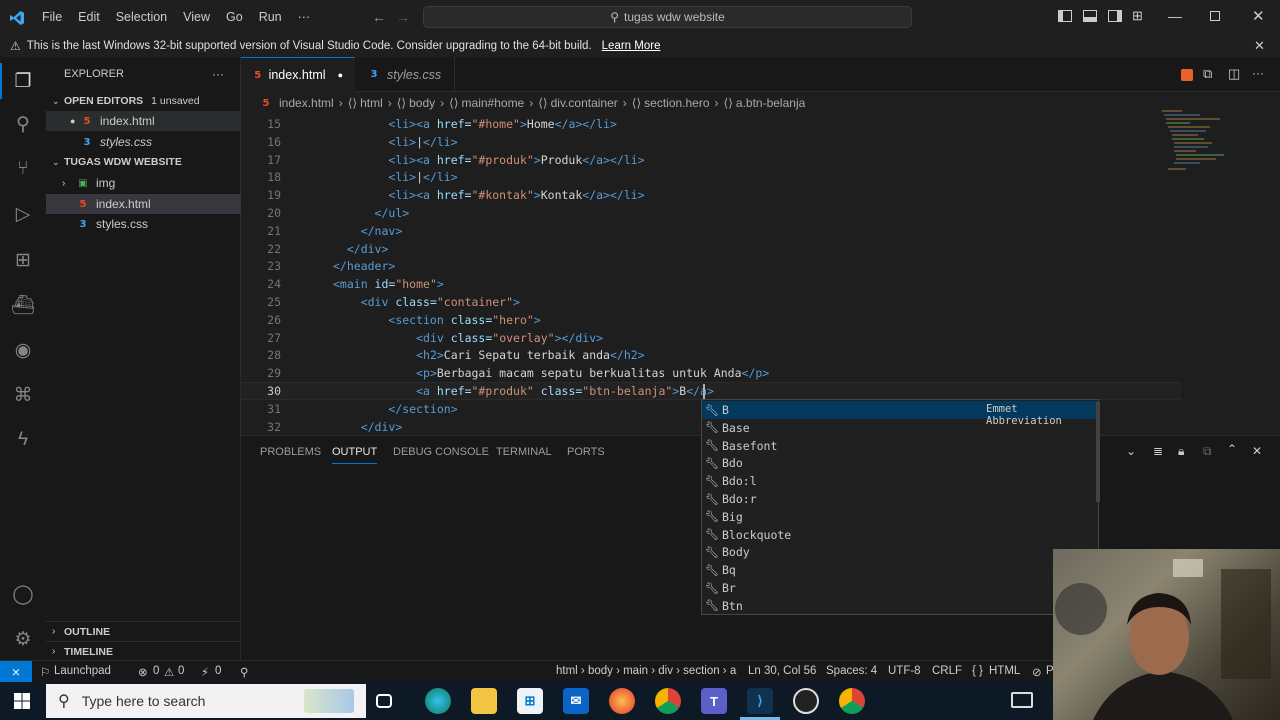 The height and width of the screenshot is (720, 1280). Describe the element at coordinates (1257, 451) in the screenshot. I see `close-panel-icon: ✕` at that location.